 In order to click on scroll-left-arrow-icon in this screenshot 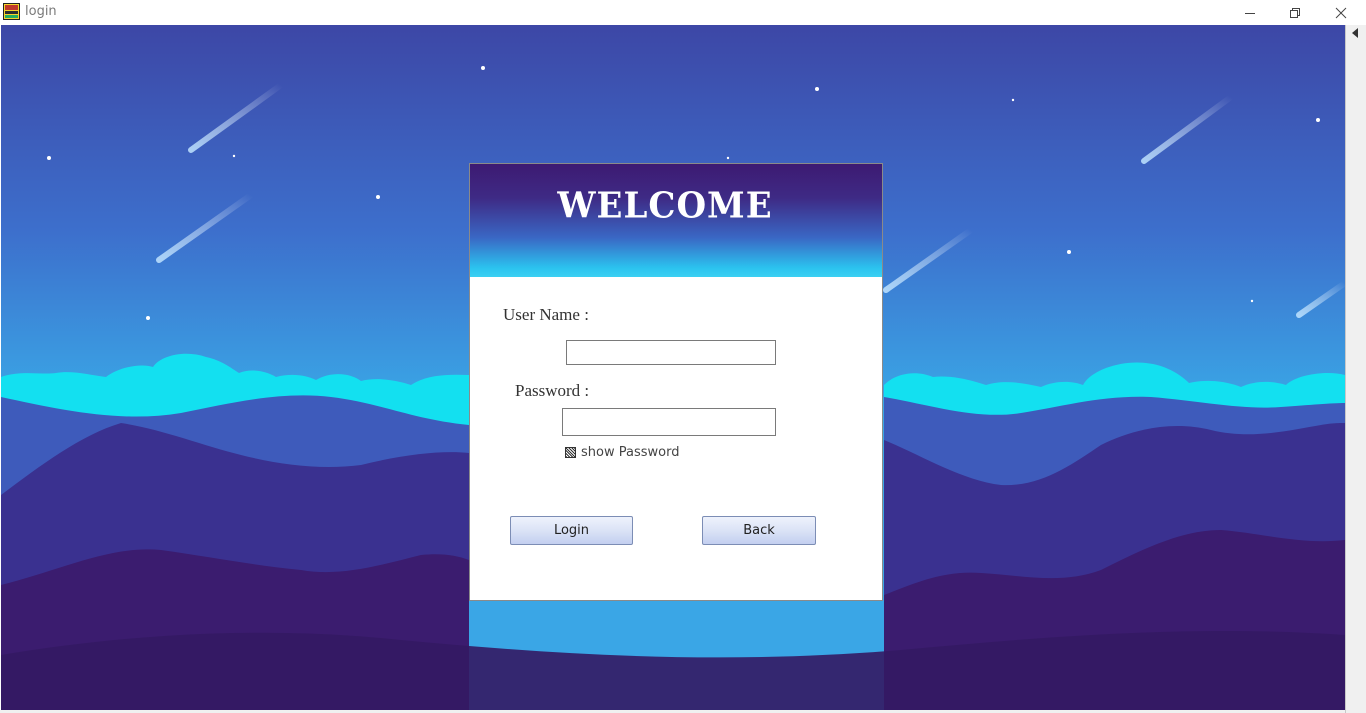, I will do `click(1355, 33)`.